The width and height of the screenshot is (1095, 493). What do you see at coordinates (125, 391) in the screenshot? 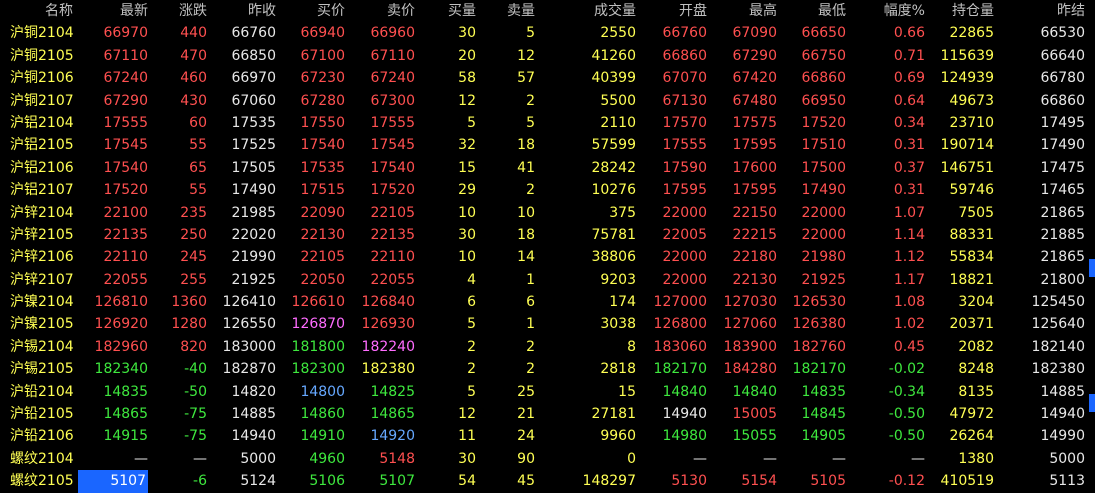
I see `cell-latest: 14835` at bounding box center [125, 391].